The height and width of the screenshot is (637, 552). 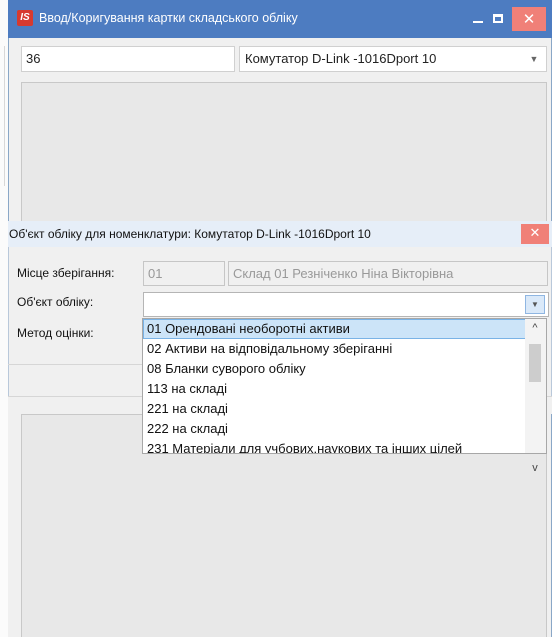 What do you see at coordinates (535, 328) in the screenshot?
I see `scroll-up-icon: ^` at bounding box center [535, 328].